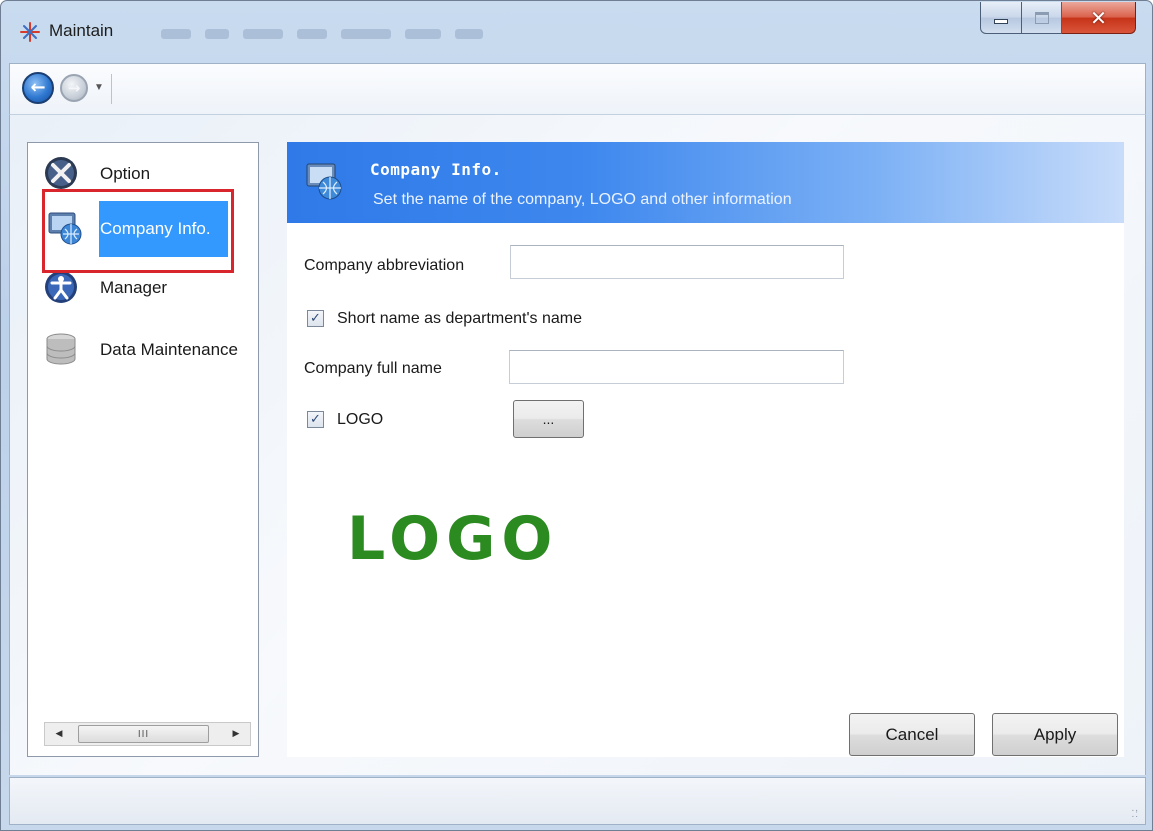 The width and height of the screenshot is (1153, 831). What do you see at coordinates (577, 801) in the screenshot?
I see `status-bar: ...:` at bounding box center [577, 801].